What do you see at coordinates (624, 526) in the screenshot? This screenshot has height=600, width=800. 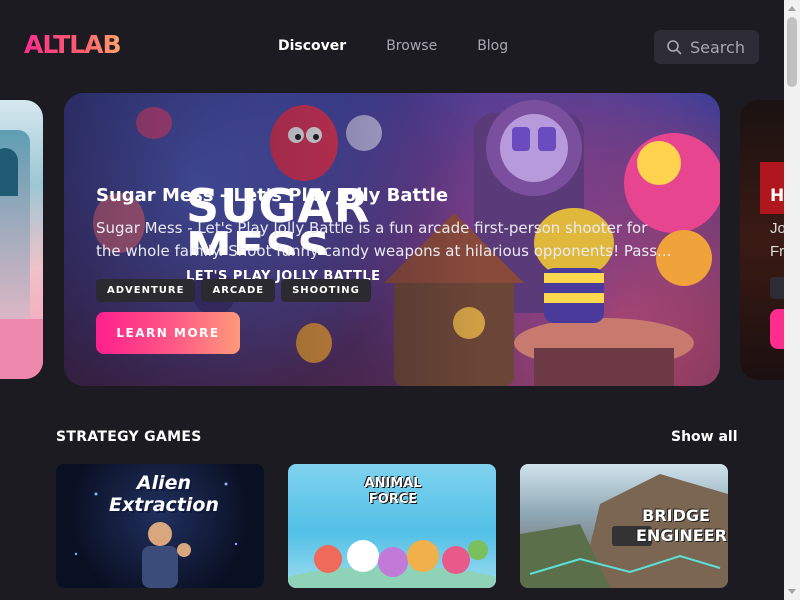 I see `game-card-bridge-engineer: BRIDGE ENGINEER` at bounding box center [624, 526].